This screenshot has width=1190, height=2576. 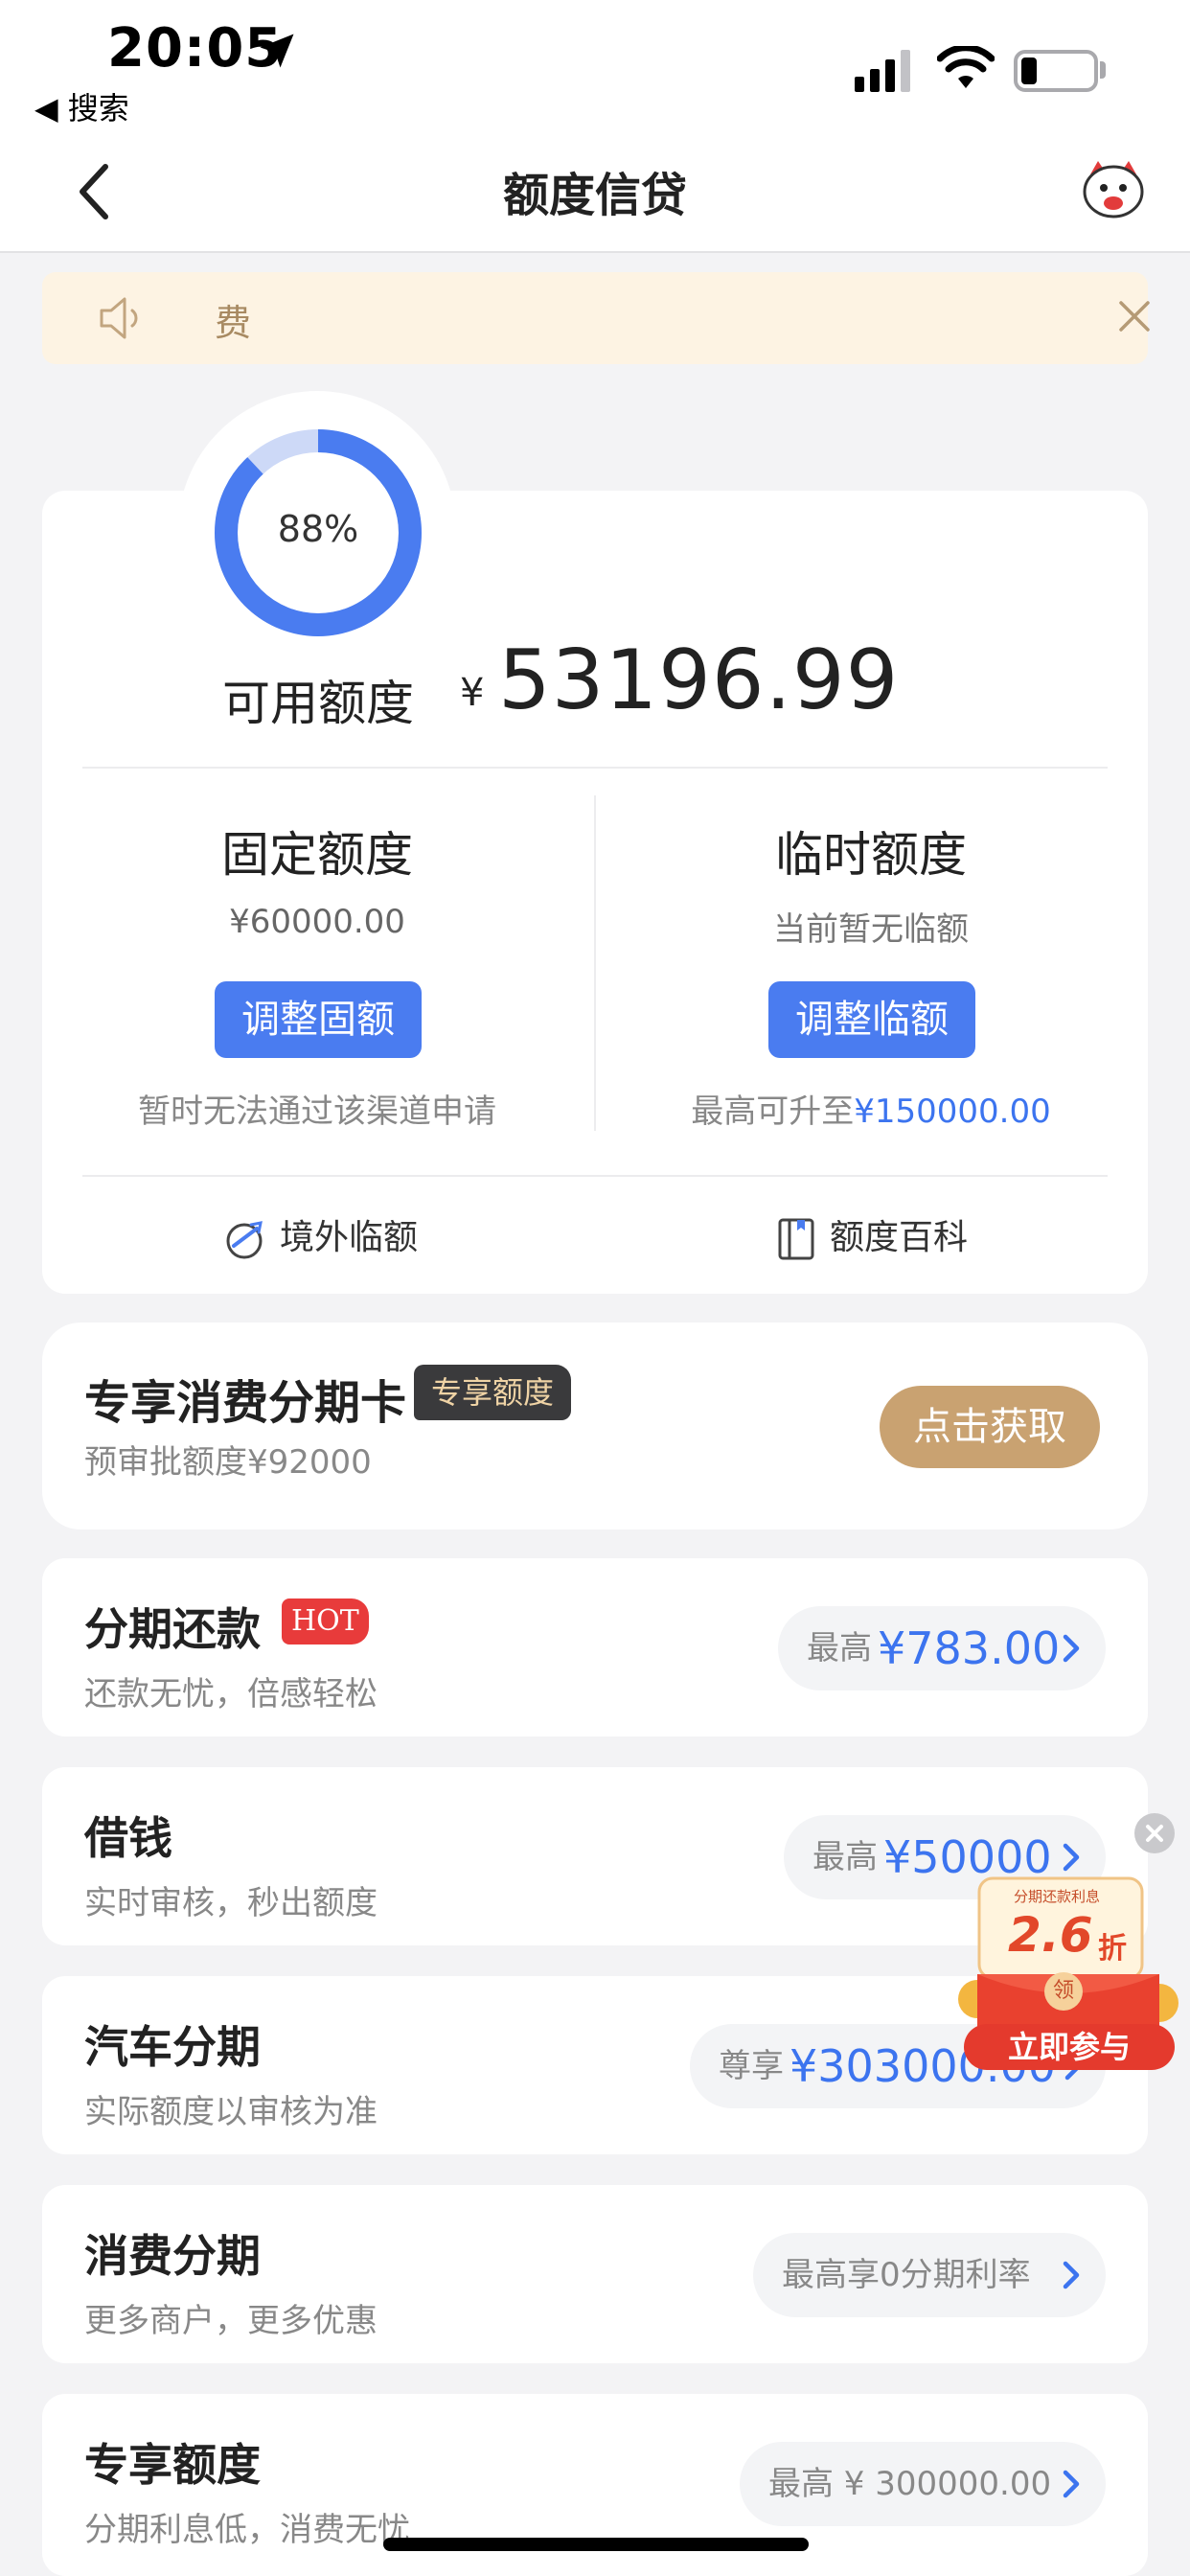 What do you see at coordinates (350, 1237) in the screenshot?
I see `overseas-label: 境外临额` at bounding box center [350, 1237].